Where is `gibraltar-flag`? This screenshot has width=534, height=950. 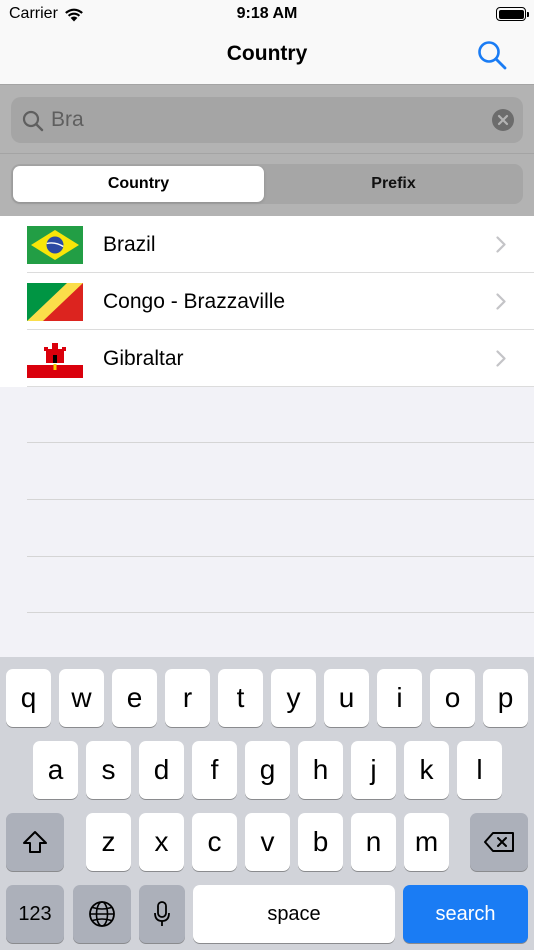 gibraltar-flag is located at coordinates (55, 358).